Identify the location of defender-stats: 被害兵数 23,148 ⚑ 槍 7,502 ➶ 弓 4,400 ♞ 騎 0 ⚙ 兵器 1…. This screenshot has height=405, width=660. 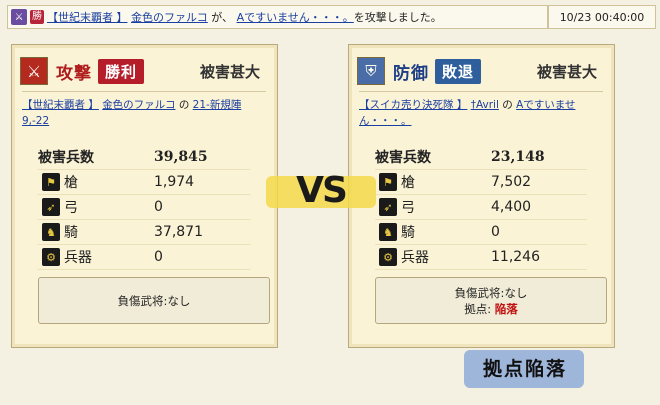
(481, 207).